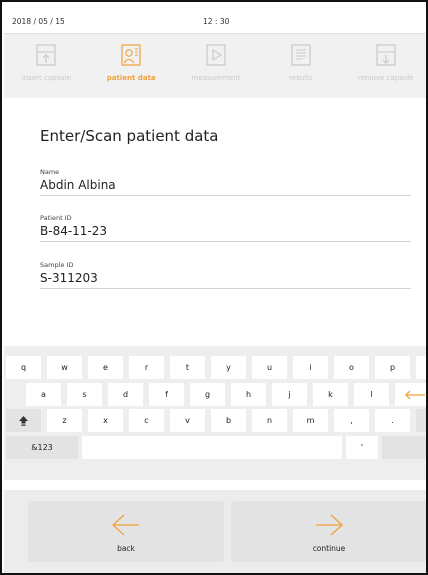 The image size is (428, 575). Describe the element at coordinates (329, 548) in the screenshot. I see `continue-button-label: continue` at that location.